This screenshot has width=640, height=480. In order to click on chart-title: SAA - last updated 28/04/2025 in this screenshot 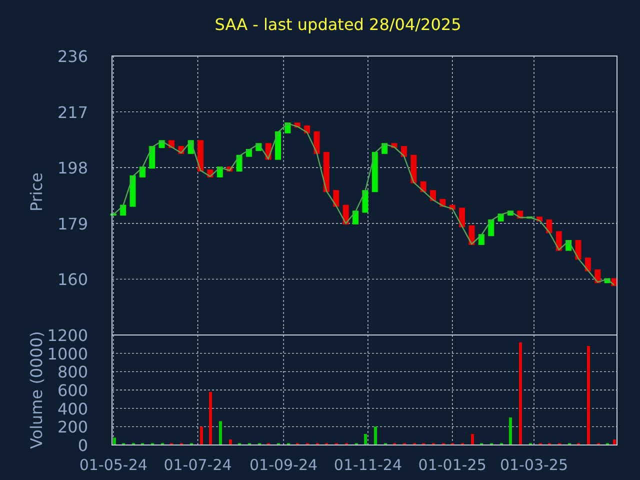, I will do `click(338, 24)`.